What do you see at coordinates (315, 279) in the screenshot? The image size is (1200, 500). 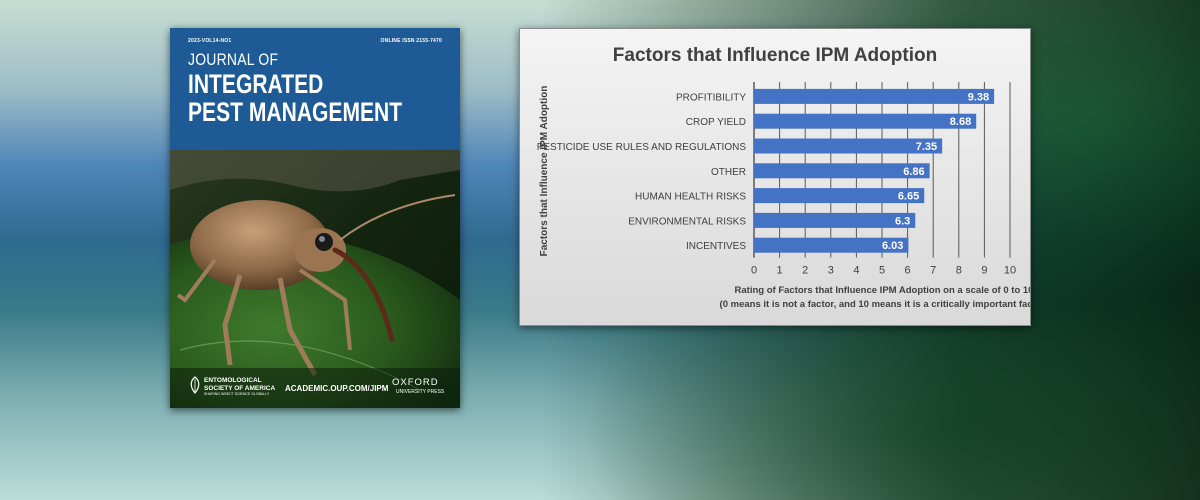 I see `weevil-photo` at bounding box center [315, 279].